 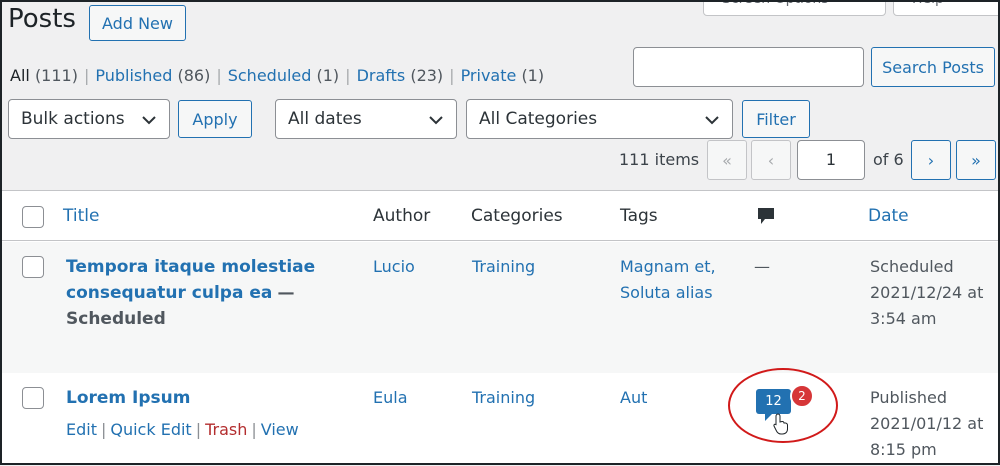 What do you see at coordinates (137, 23) in the screenshot?
I see `add-new-button: Add New` at bounding box center [137, 23].